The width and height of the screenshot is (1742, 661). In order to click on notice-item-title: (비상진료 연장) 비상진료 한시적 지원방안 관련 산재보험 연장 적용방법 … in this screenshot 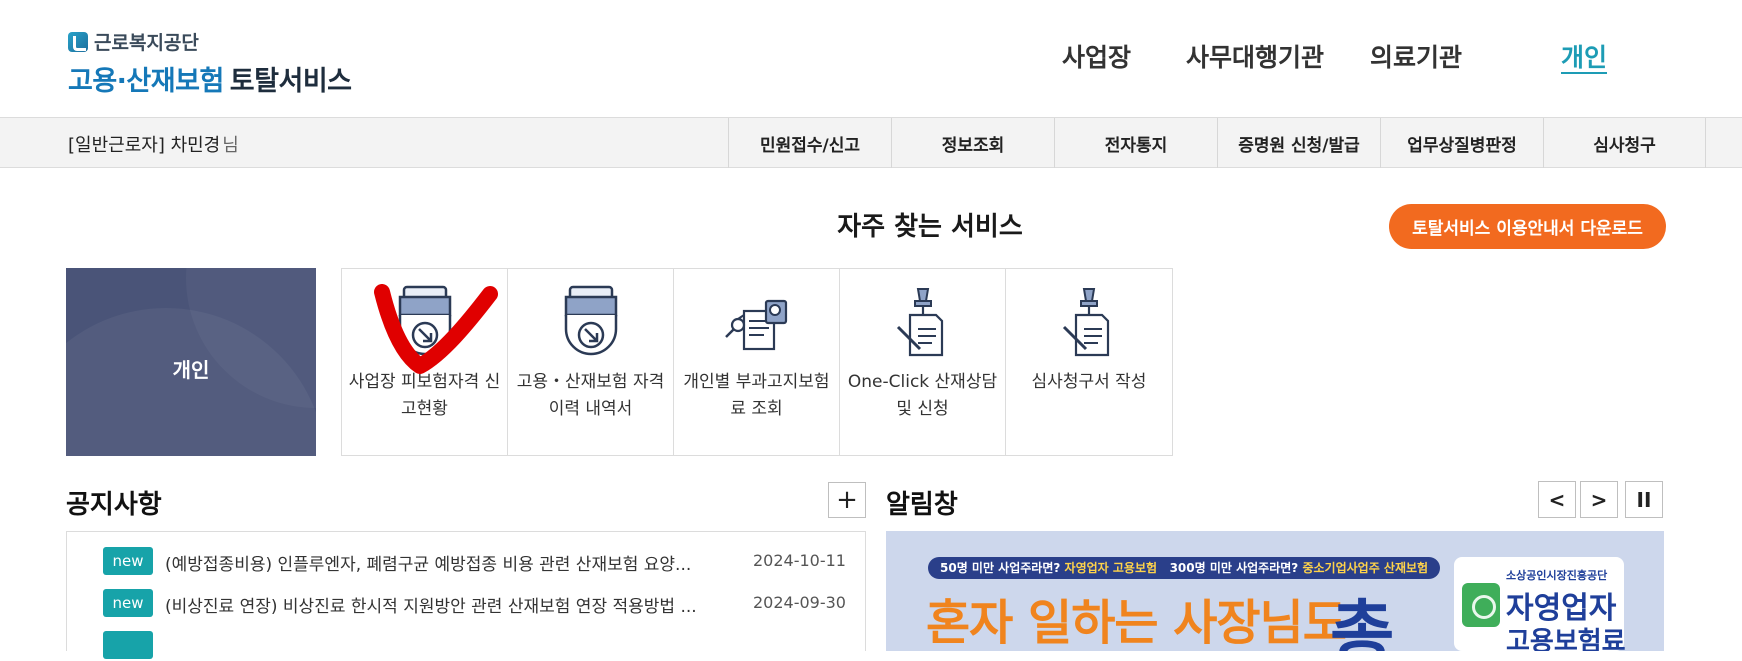, I will do `click(435, 604)`.